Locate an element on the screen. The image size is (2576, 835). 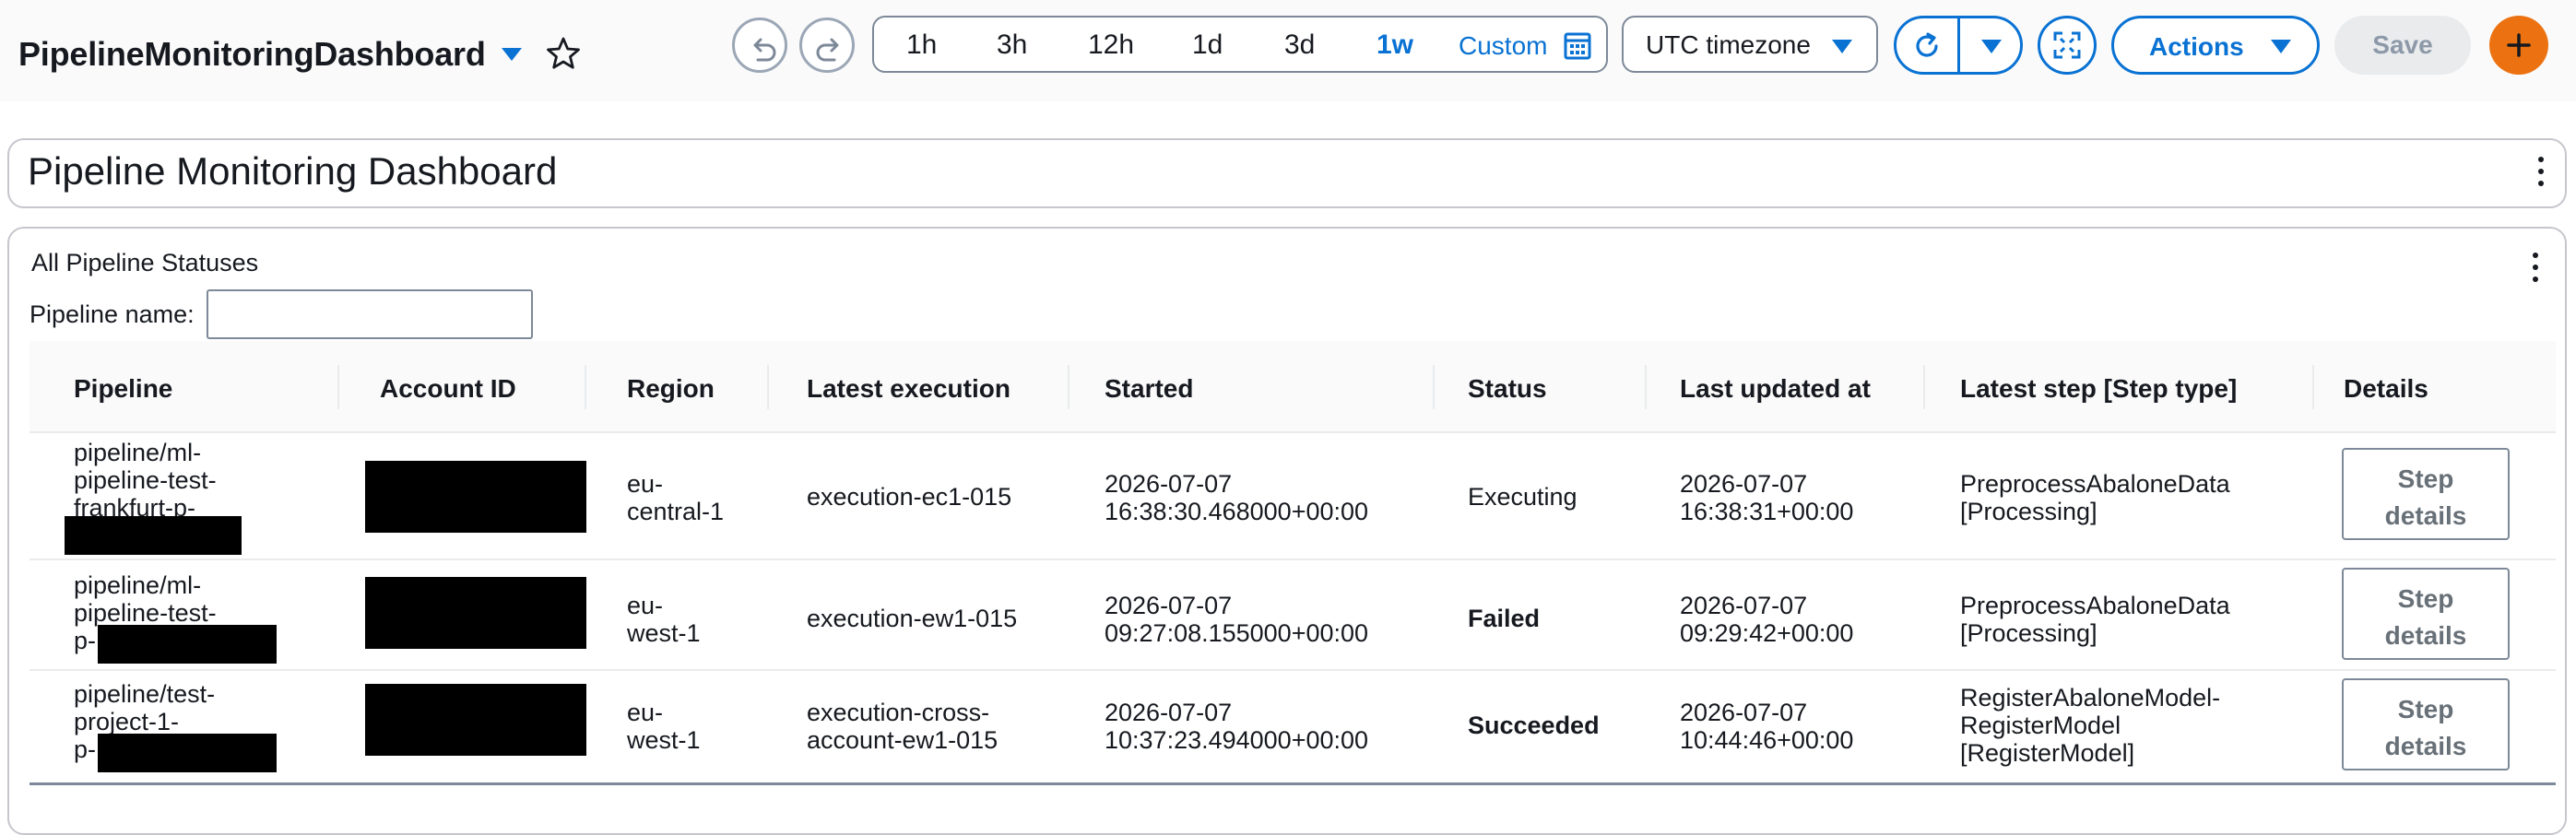
refresh-divider is located at coordinates (1958, 45).